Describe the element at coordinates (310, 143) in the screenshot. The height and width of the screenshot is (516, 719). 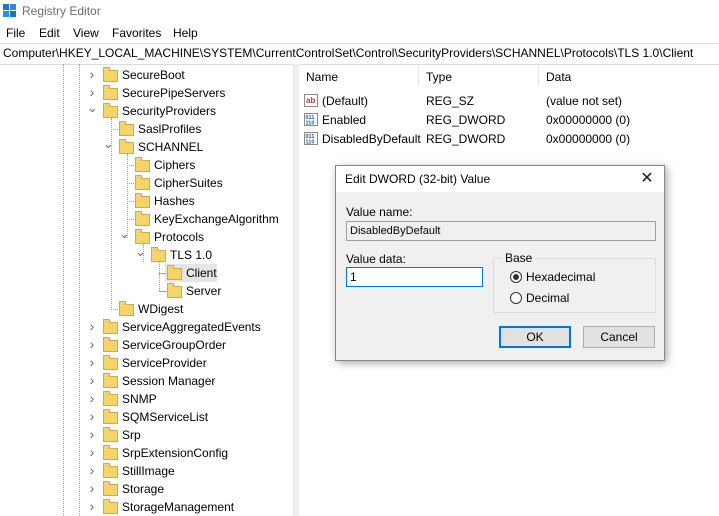
I see `svg-text: 110` at that location.